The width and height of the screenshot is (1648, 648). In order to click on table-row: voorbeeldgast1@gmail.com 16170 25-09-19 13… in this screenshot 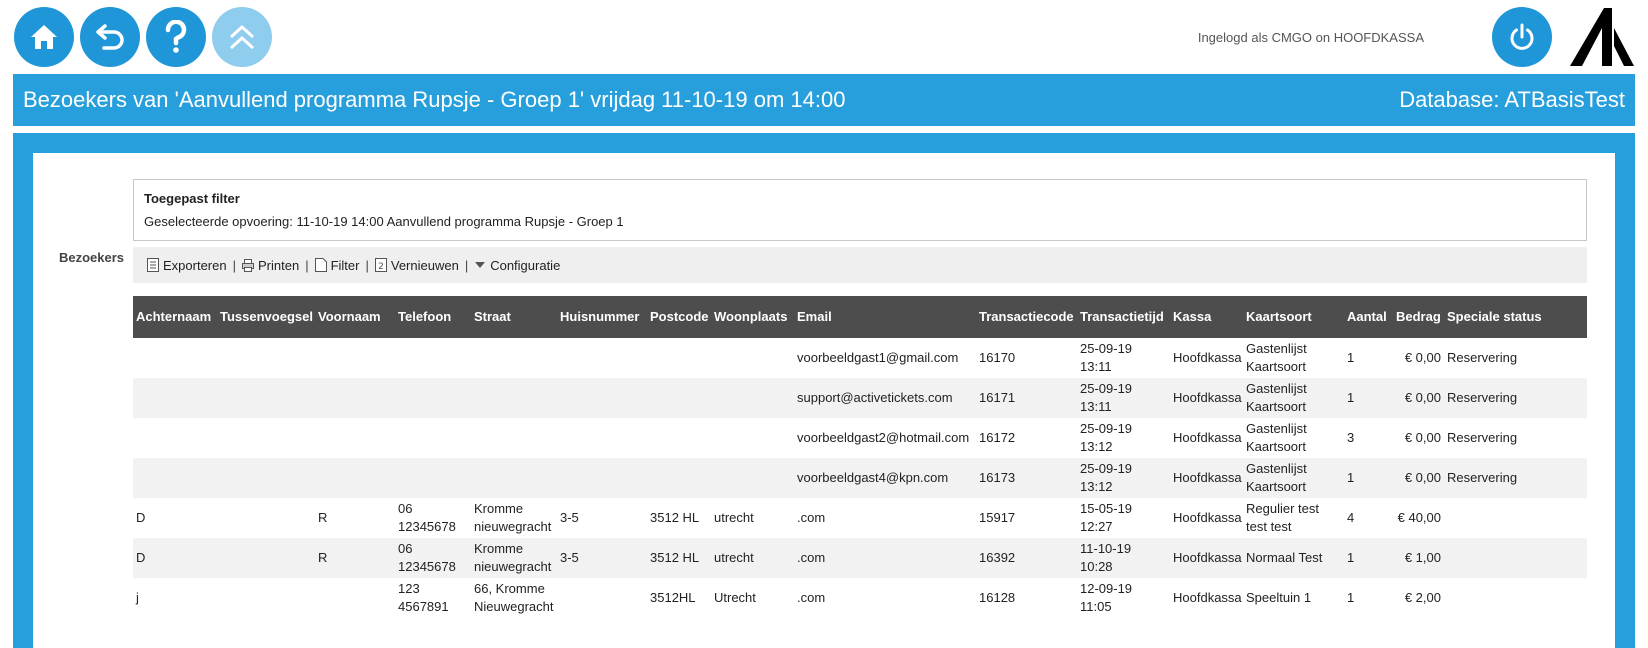, I will do `click(860, 358)`.